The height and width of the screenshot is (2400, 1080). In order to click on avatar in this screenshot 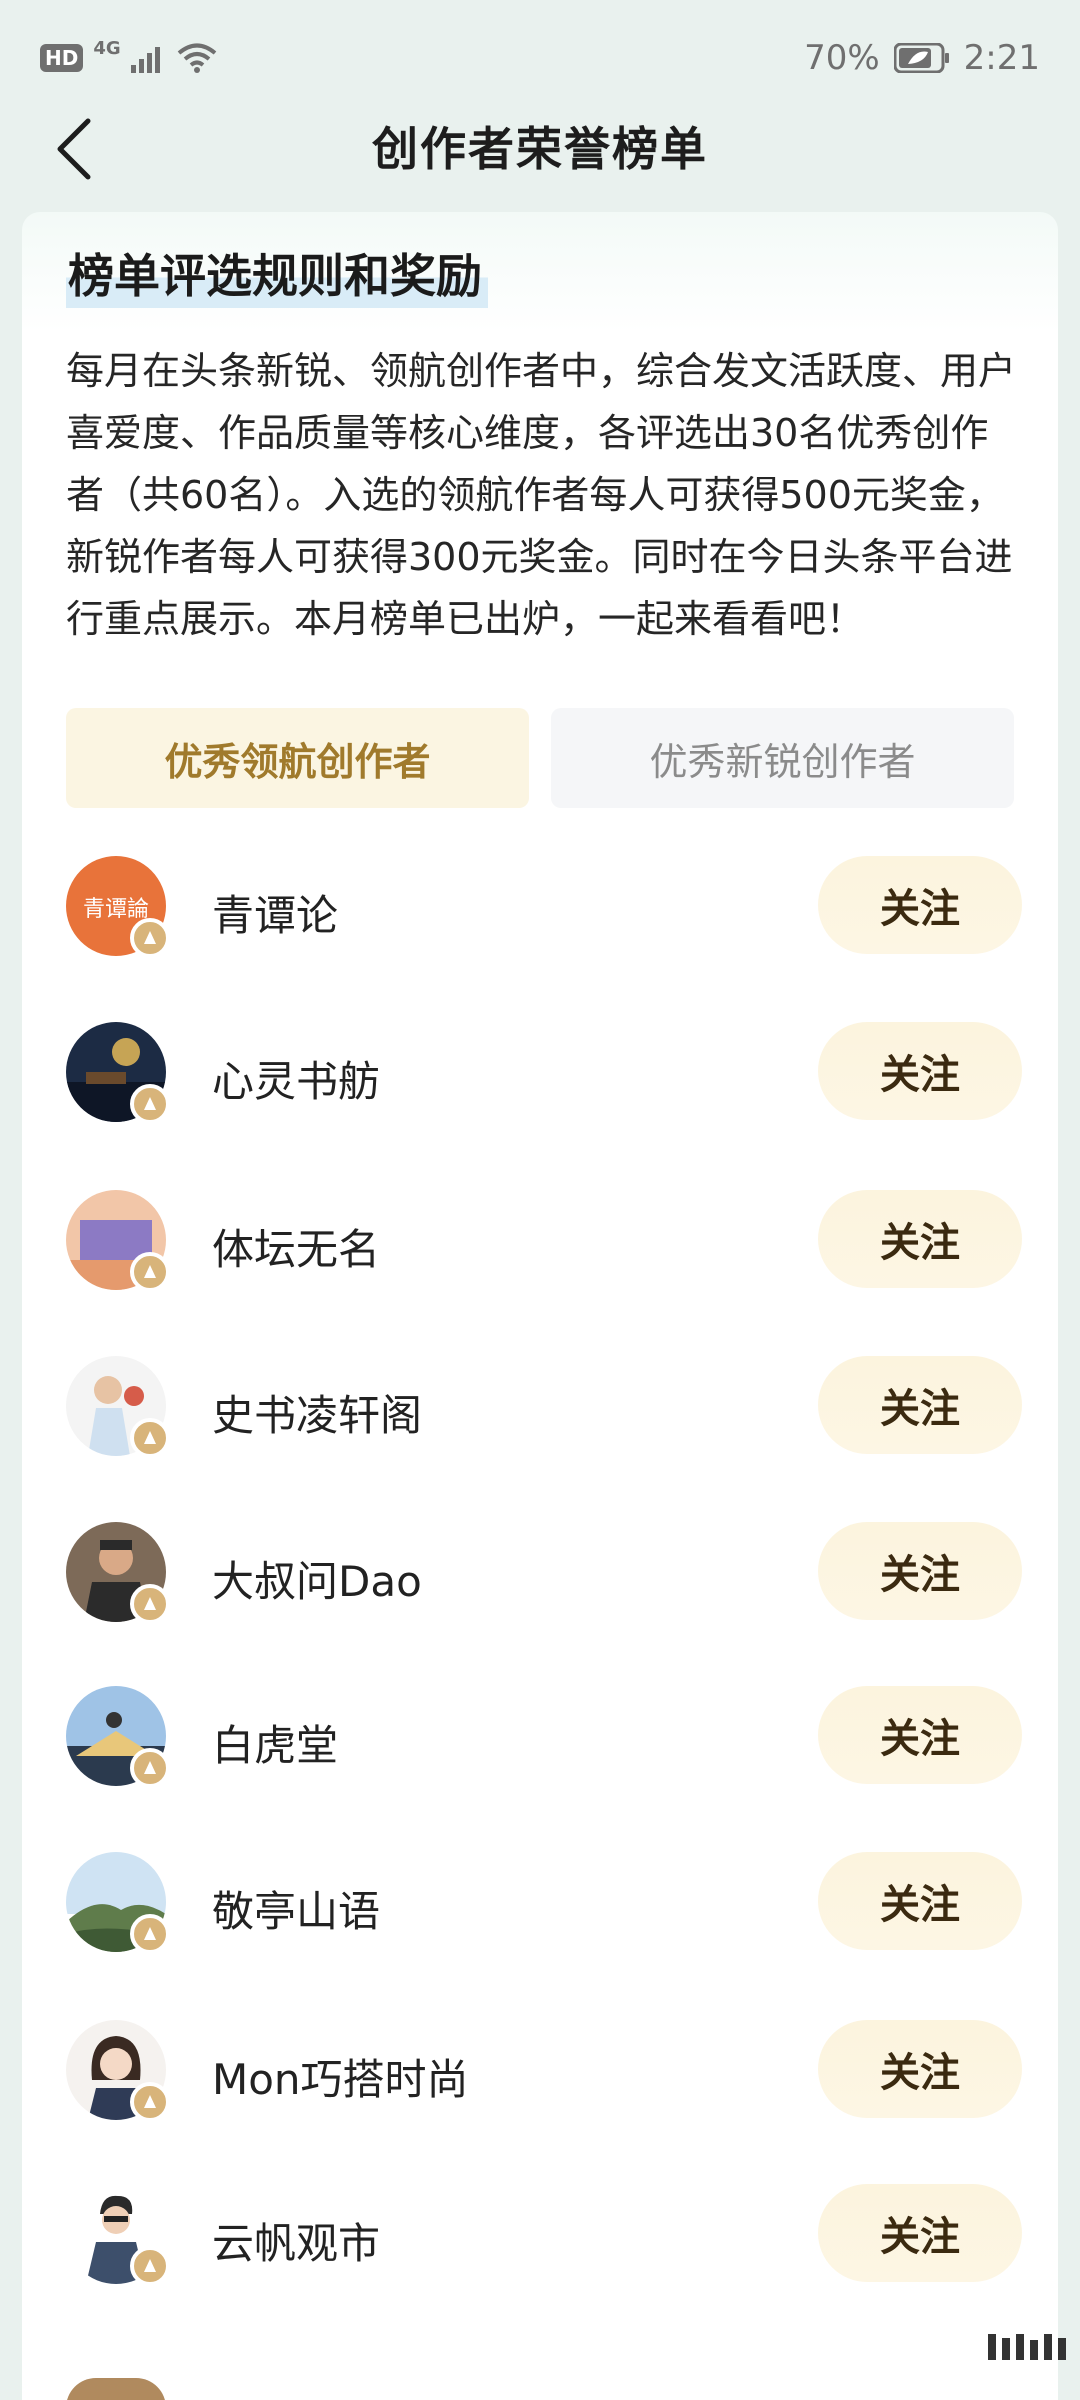, I will do `click(116, 2389)`.